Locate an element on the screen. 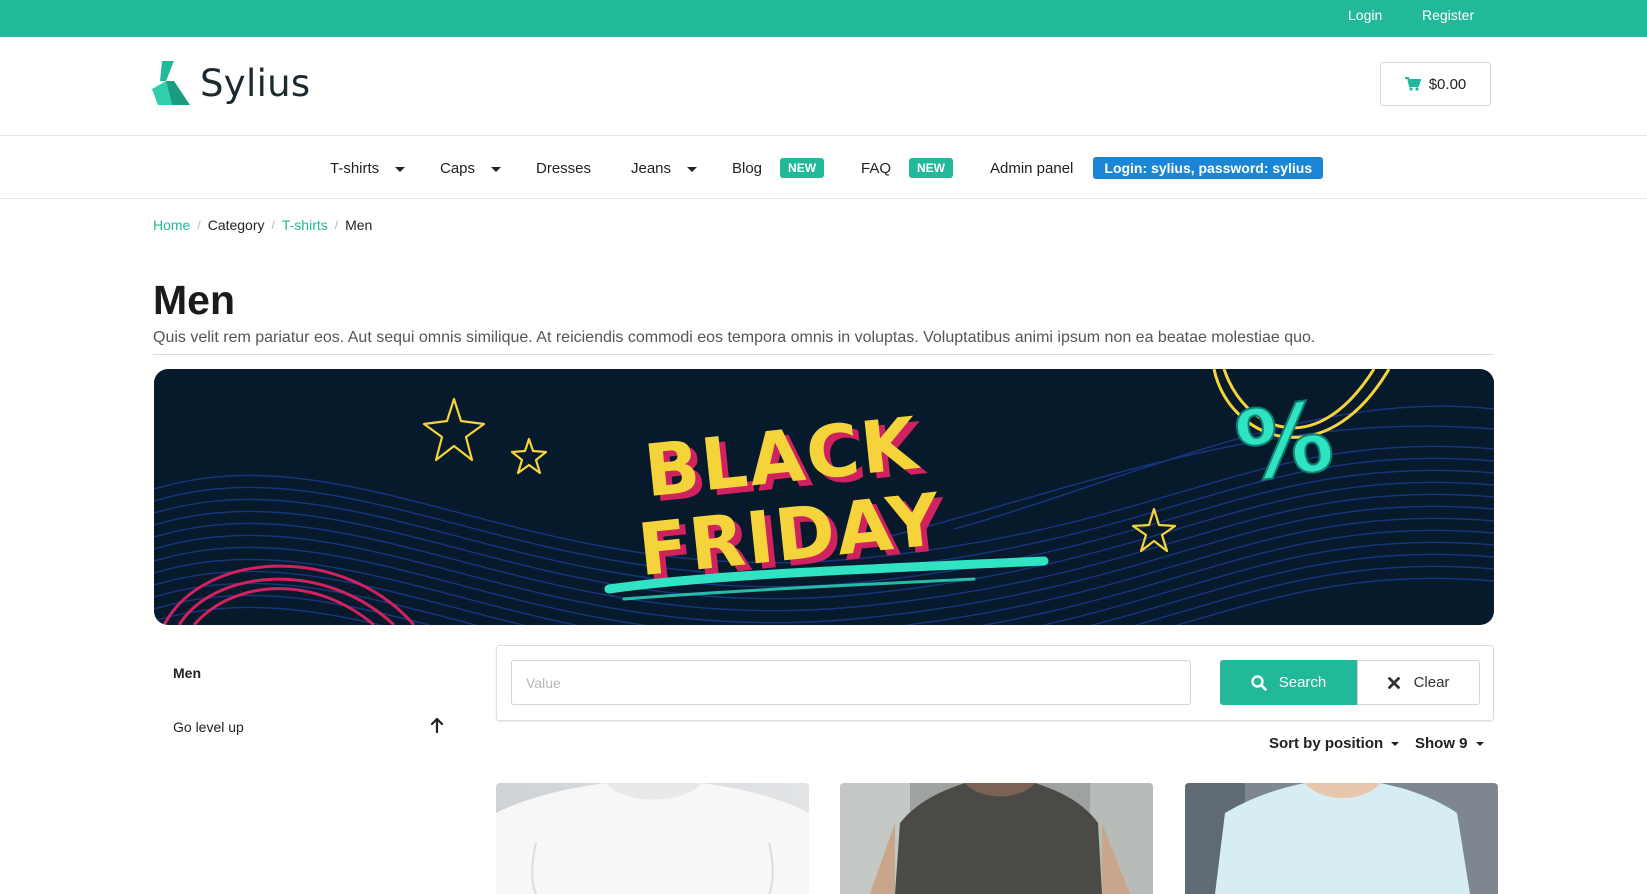 Image resolution: width=1647 pixels, height=894 pixels. nav-item-label: Jeans is located at coordinates (651, 168).